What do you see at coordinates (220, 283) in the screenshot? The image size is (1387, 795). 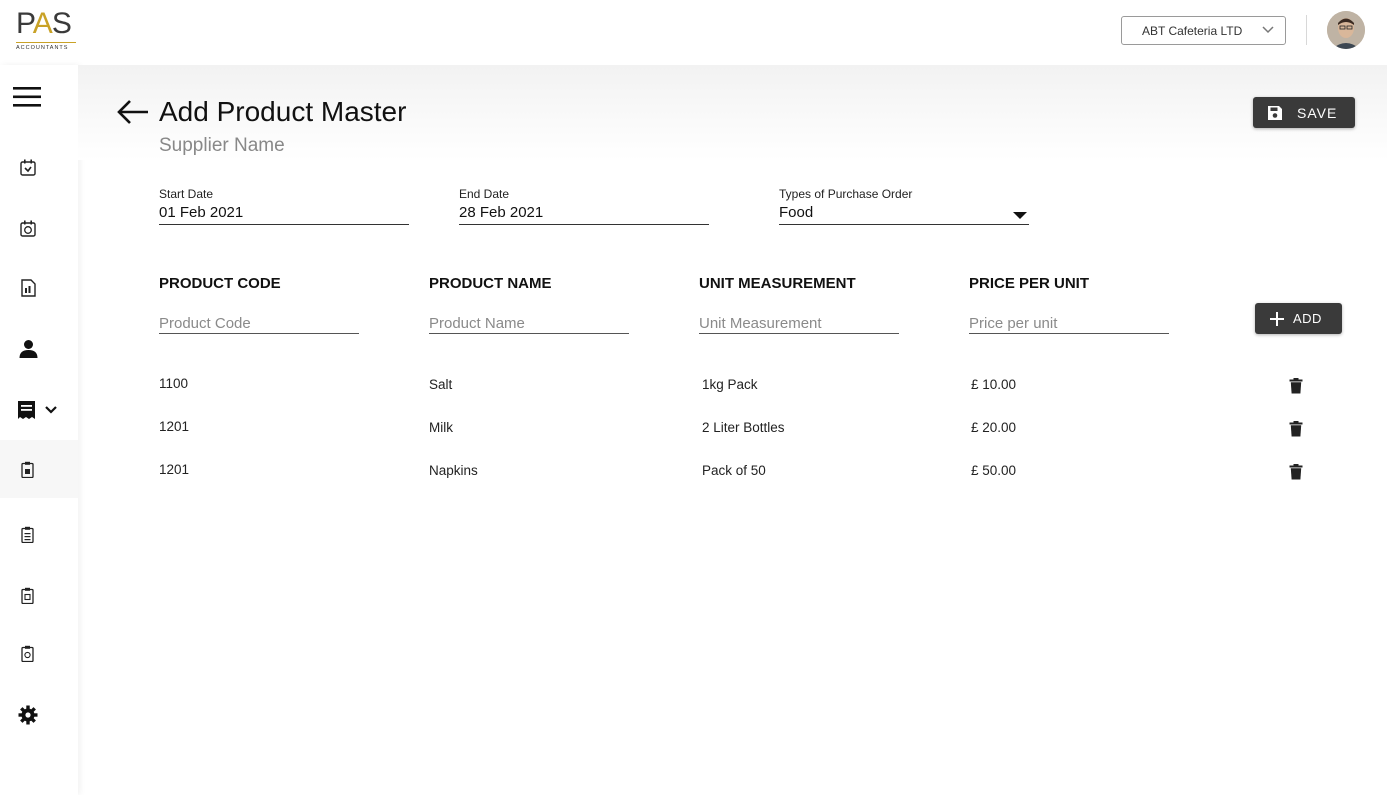 I see `column-header-product-code: PRODUCT CODE` at bounding box center [220, 283].